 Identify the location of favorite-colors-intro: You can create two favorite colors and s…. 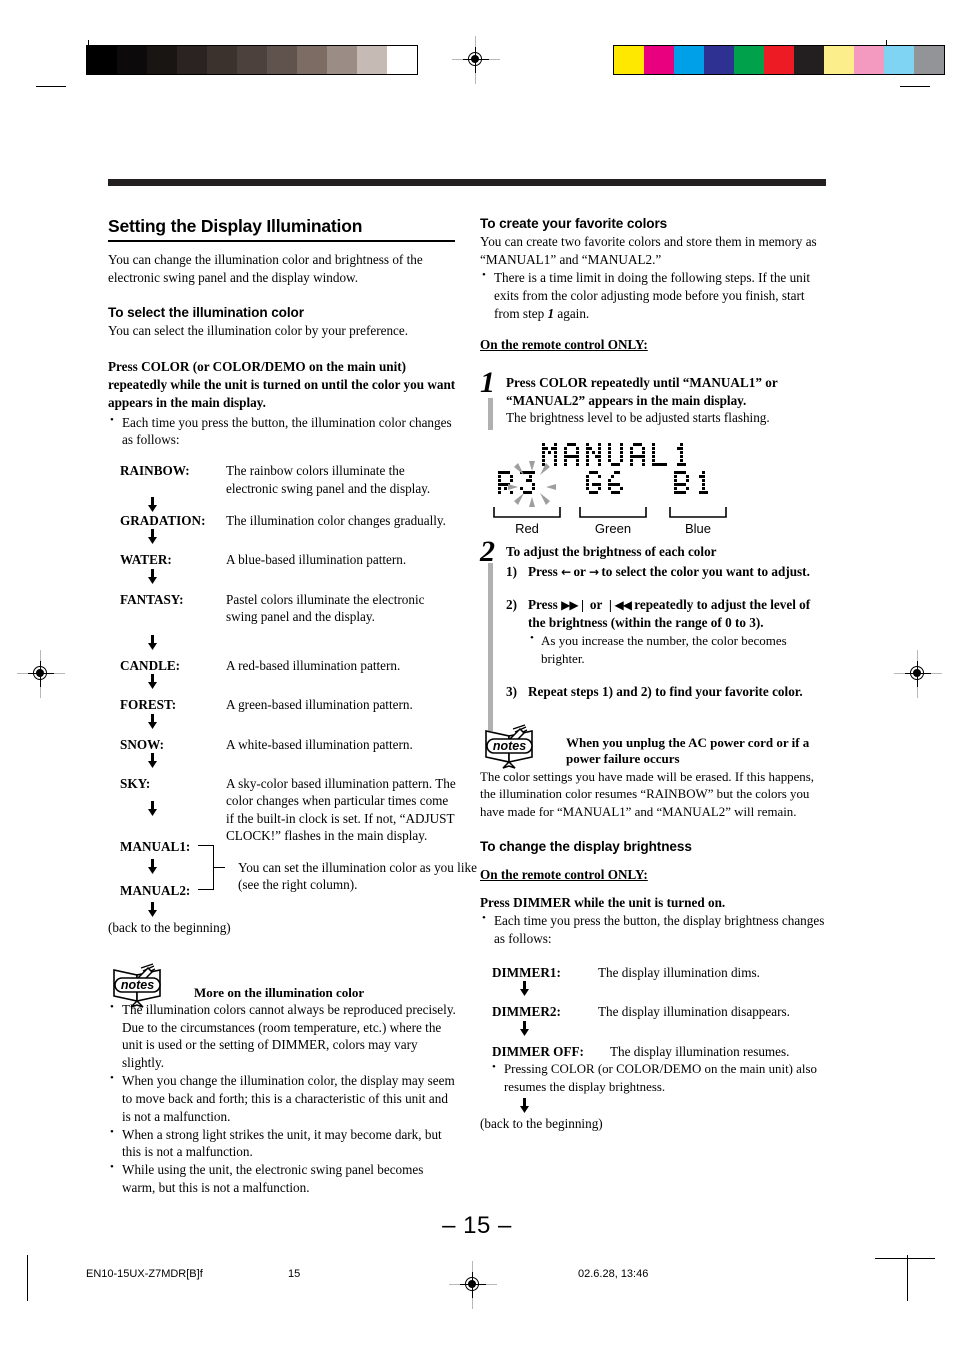
(648, 251).